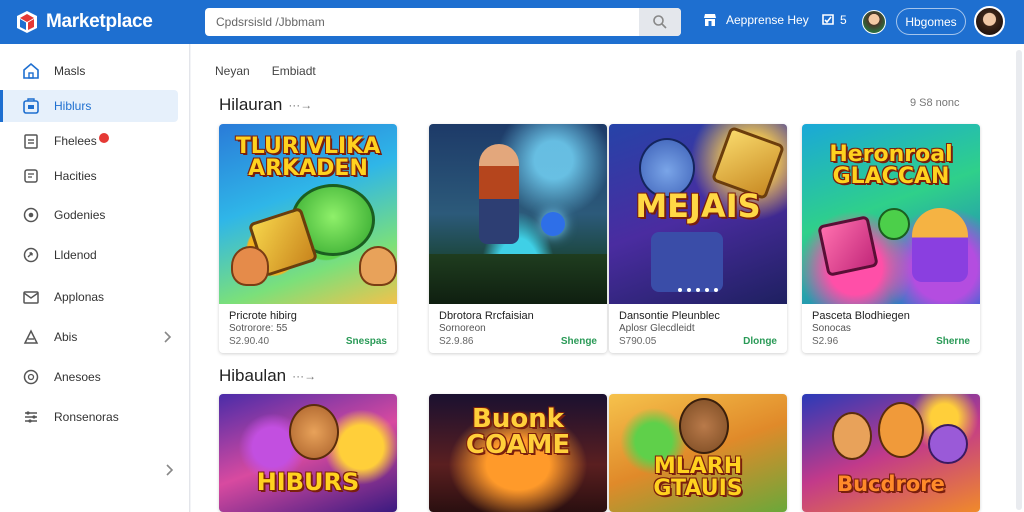 The width and height of the screenshot is (1024, 512). I want to click on carousel-dots, so click(698, 290).